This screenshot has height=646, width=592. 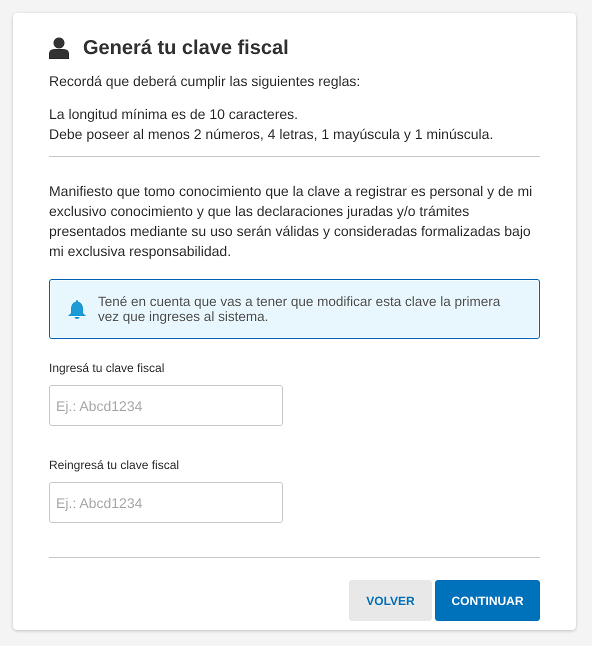 I want to click on statement-text: Manifiesto que tomo conocimiento que la clave a registrar es personal y de mi exclusivo conocimiento y que las declaraciones juradas y/o trámites presentados mediante su uso serán válidas y consideradas formalizadas bajo mi exclusiva responsabilidad., so click(x=291, y=221).